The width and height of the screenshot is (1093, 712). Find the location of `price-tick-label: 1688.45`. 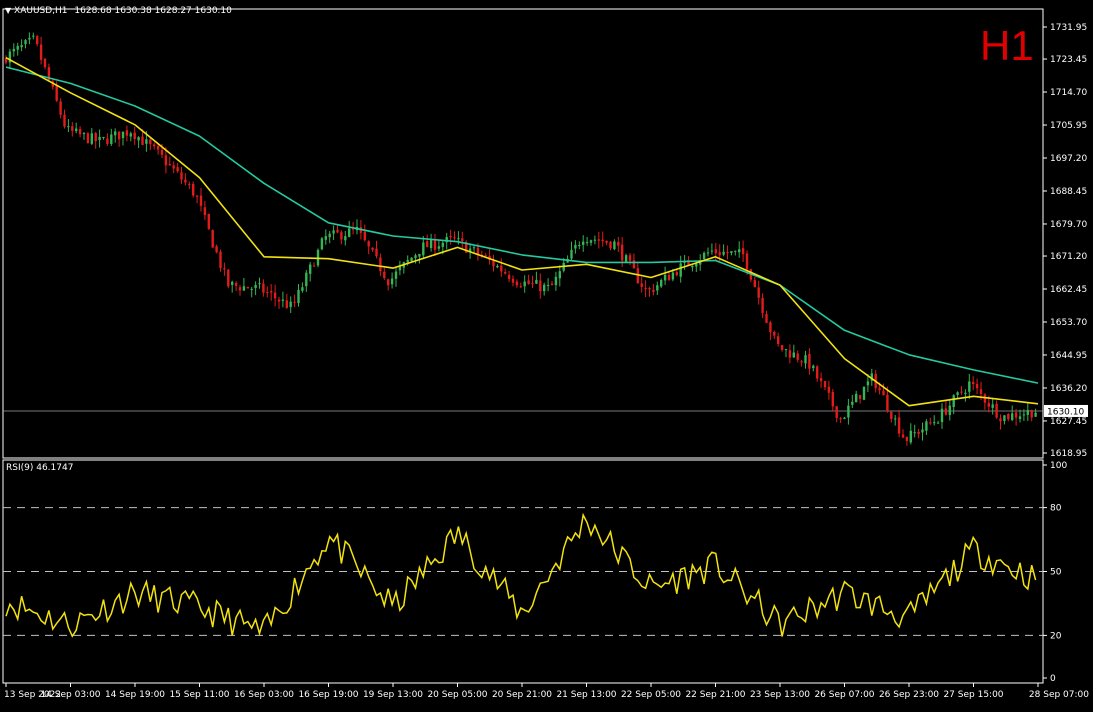

price-tick-label: 1688.45 is located at coordinates (1068, 192).